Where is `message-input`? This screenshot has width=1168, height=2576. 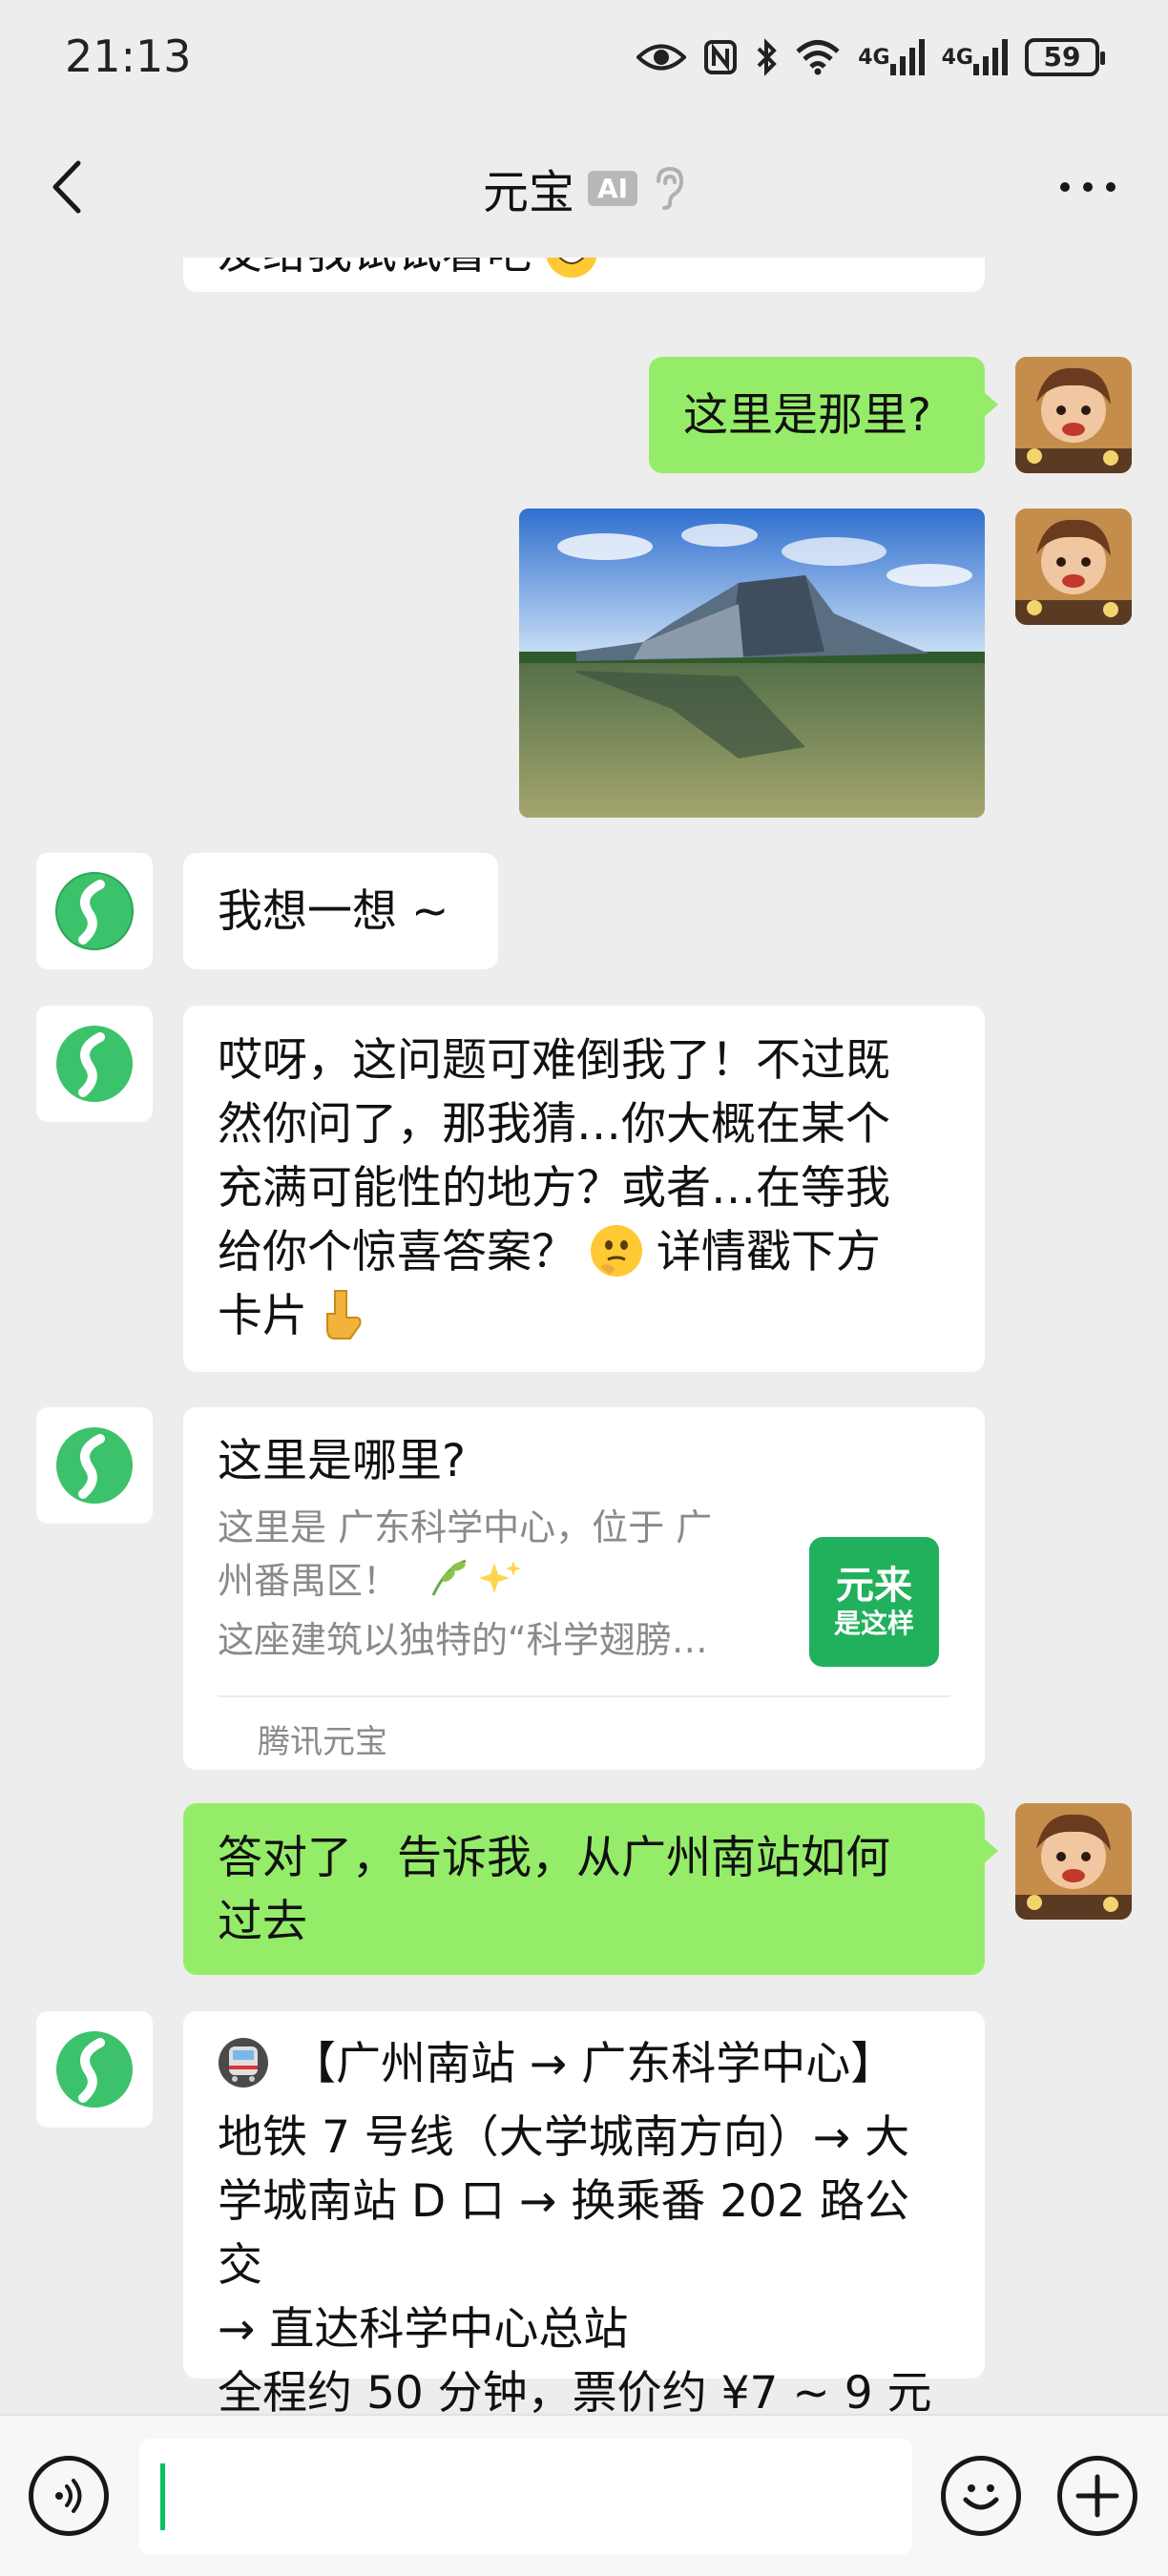 message-input is located at coordinates (525, 2497).